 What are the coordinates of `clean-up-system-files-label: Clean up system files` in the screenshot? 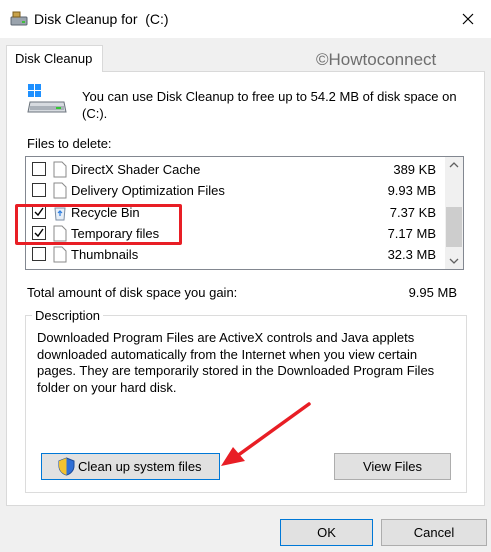 It's located at (140, 466).